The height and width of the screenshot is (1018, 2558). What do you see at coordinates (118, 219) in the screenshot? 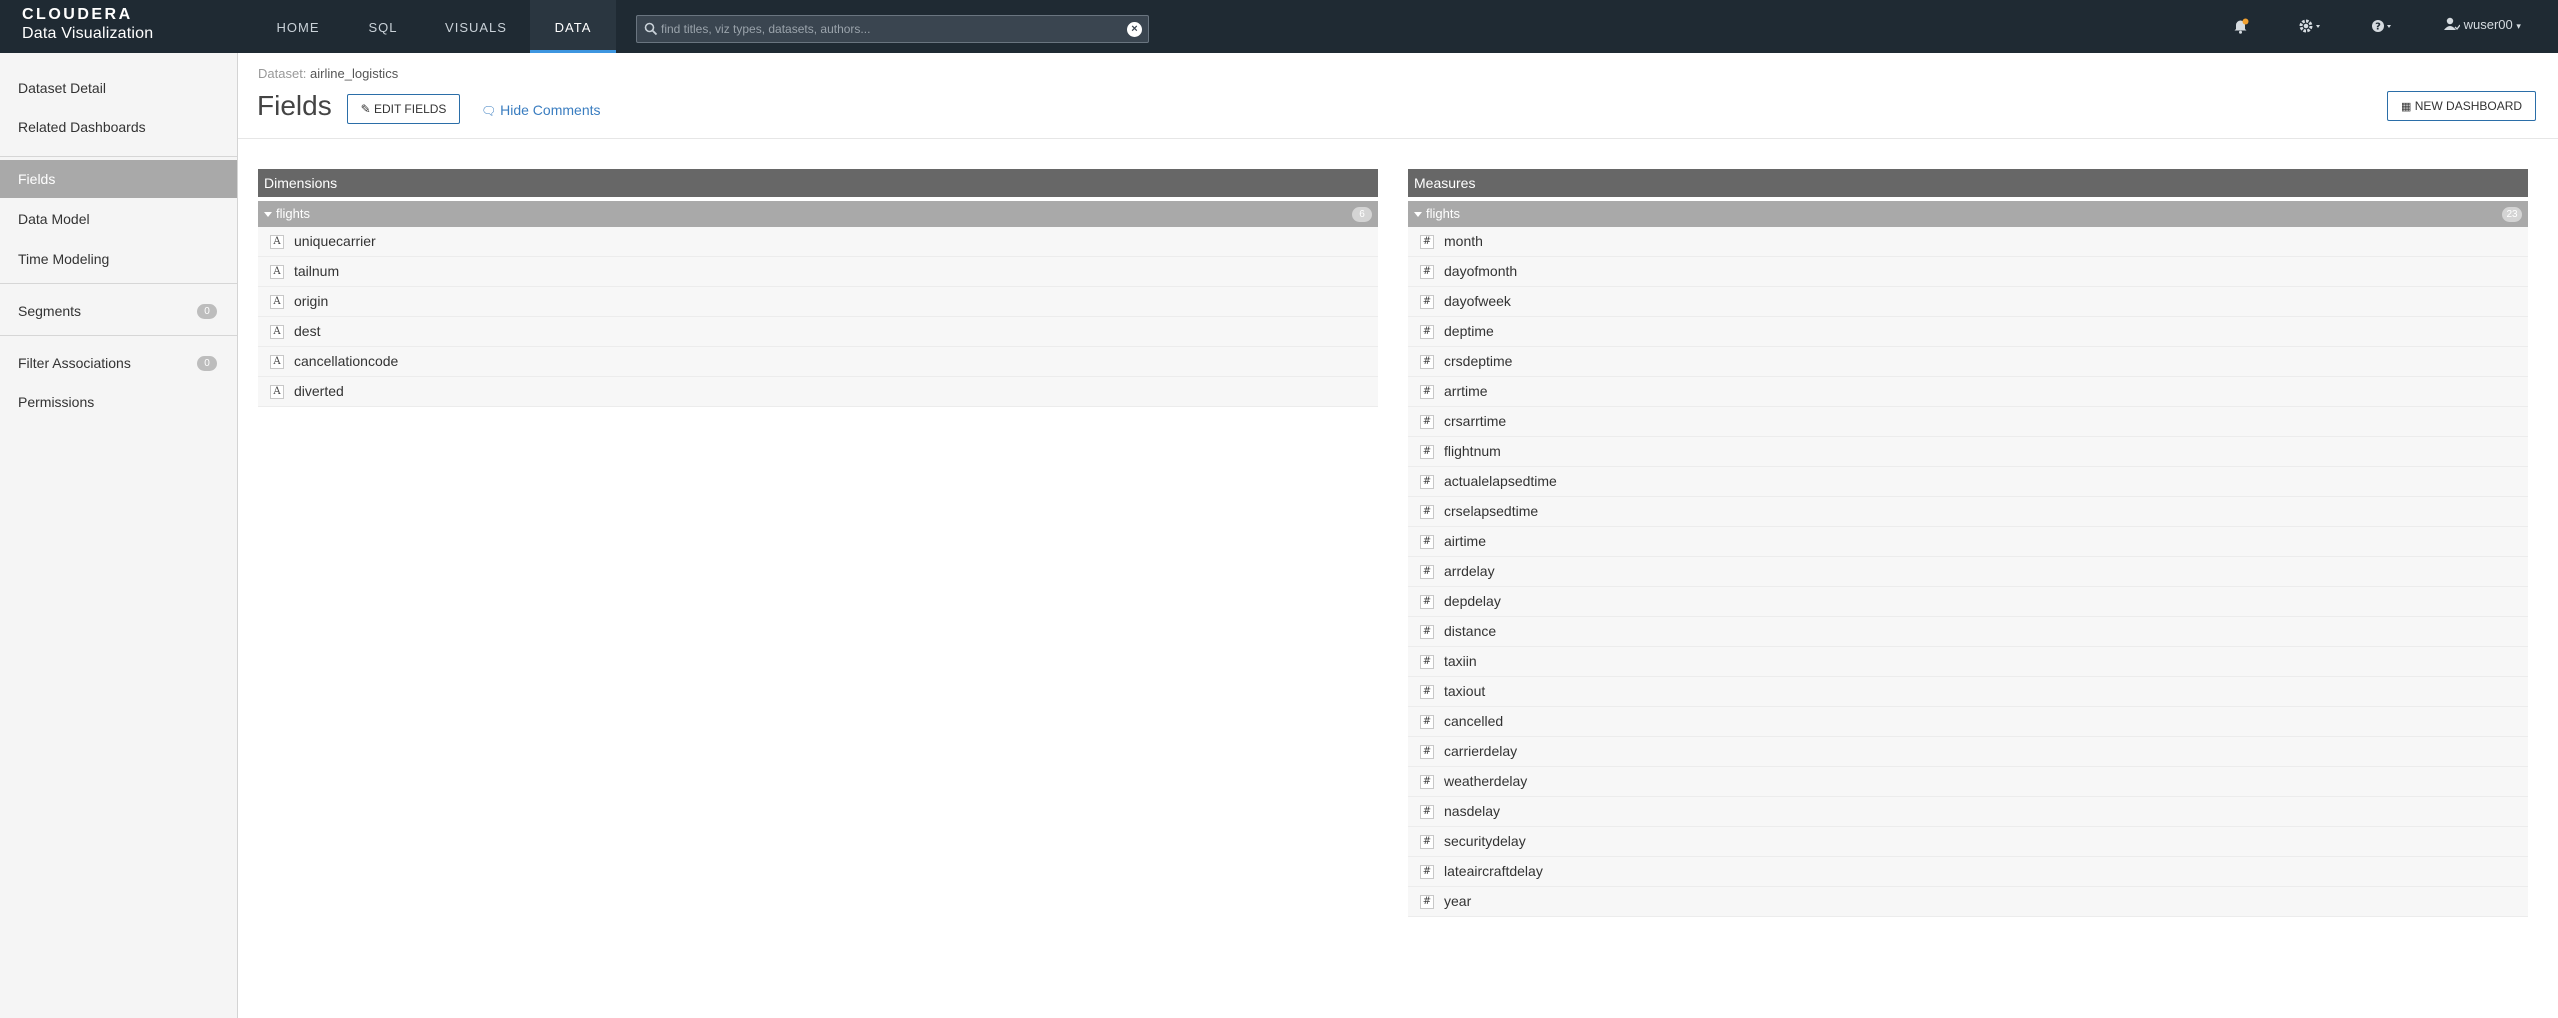
I see `sidebar-item-data-model: Data Model` at bounding box center [118, 219].